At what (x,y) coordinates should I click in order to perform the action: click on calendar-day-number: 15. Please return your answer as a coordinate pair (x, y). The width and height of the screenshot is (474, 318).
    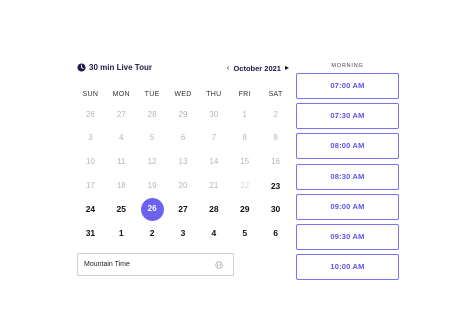
    Looking at the image, I should click on (245, 161).